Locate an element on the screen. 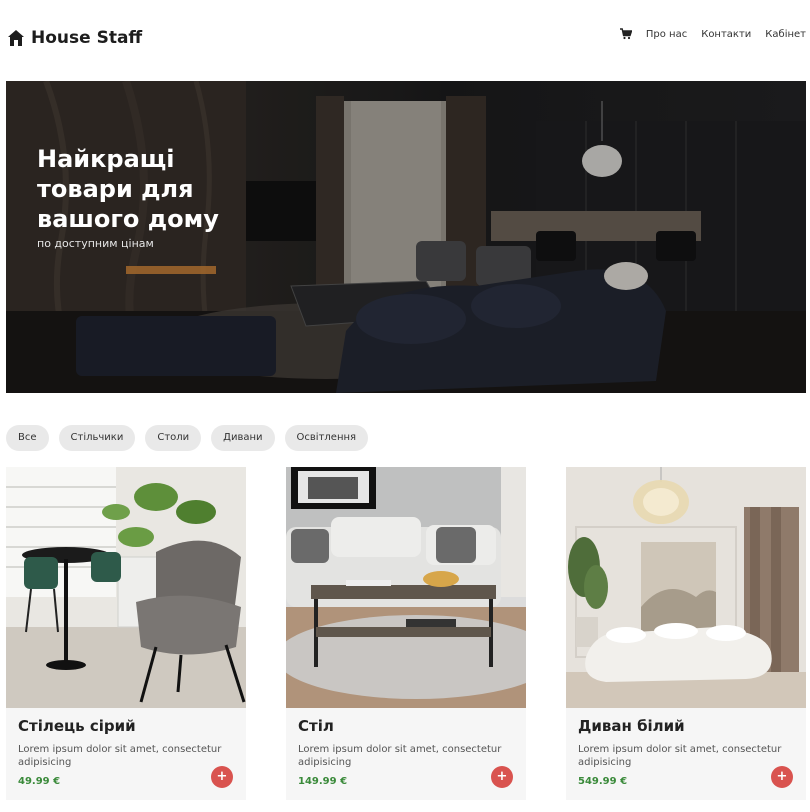 Image resolution: width=810 pixels, height=812 pixels. filter-chairs: Стільчики is located at coordinates (97, 438).